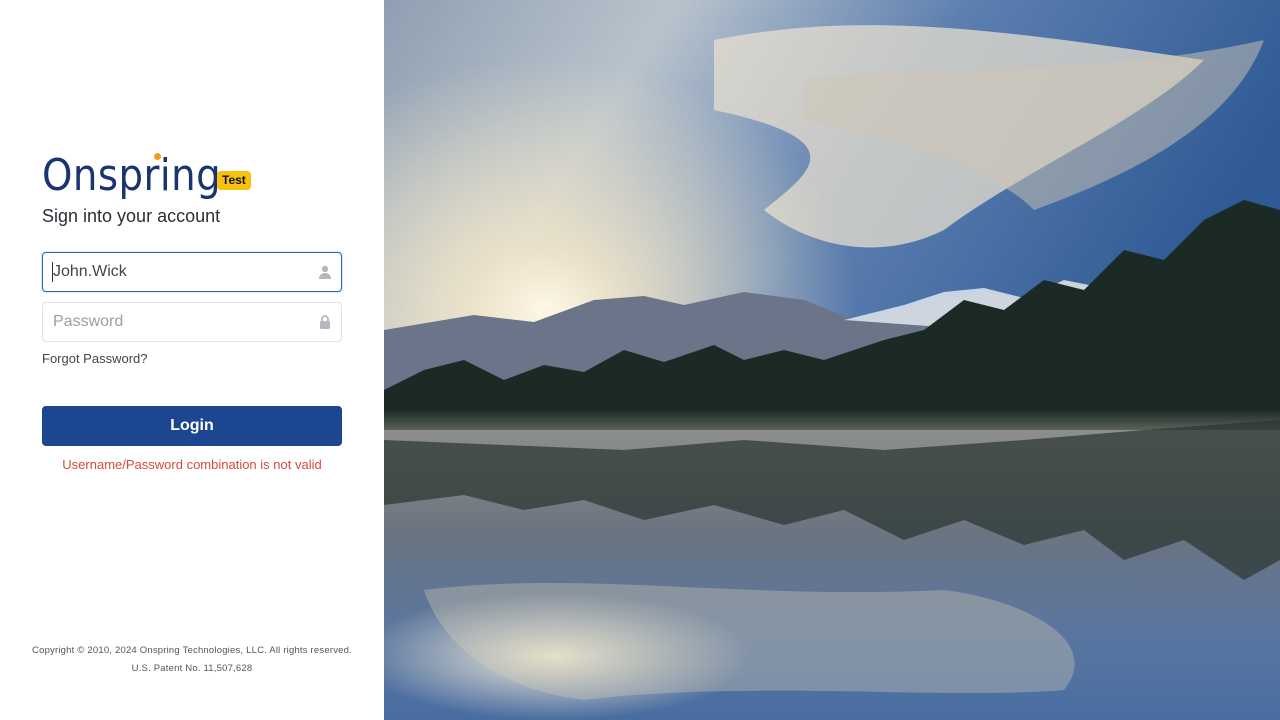 This screenshot has width=1280, height=720. What do you see at coordinates (192, 426) in the screenshot?
I see `login-button: Login` at bounding box center [192, 426].